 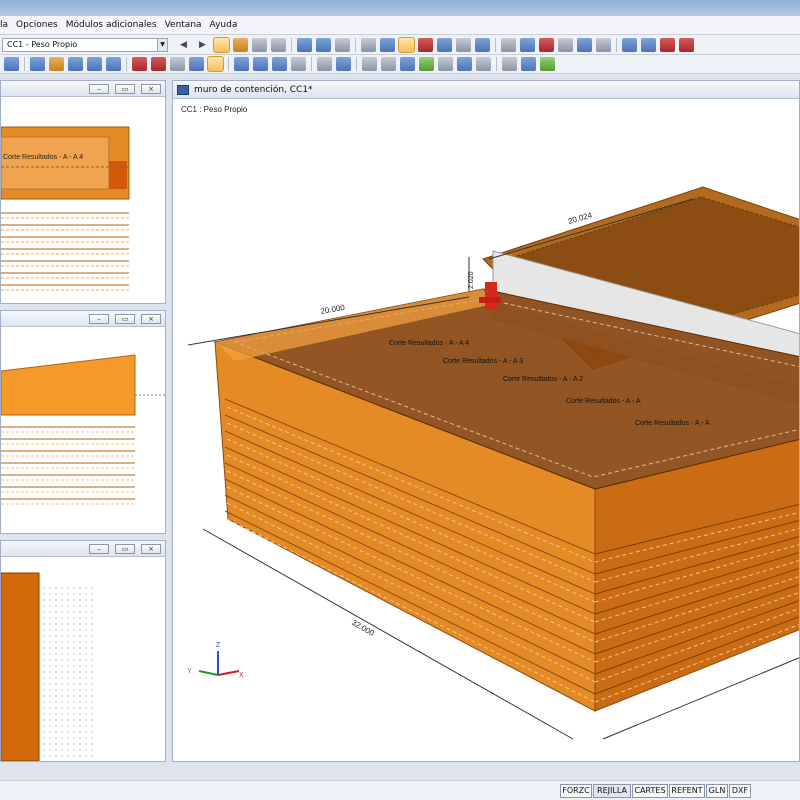 What do you see at coordinates (189, 671) in the screenshot?
I see `axis-y-label: Y` at bounding box center [189, 671].